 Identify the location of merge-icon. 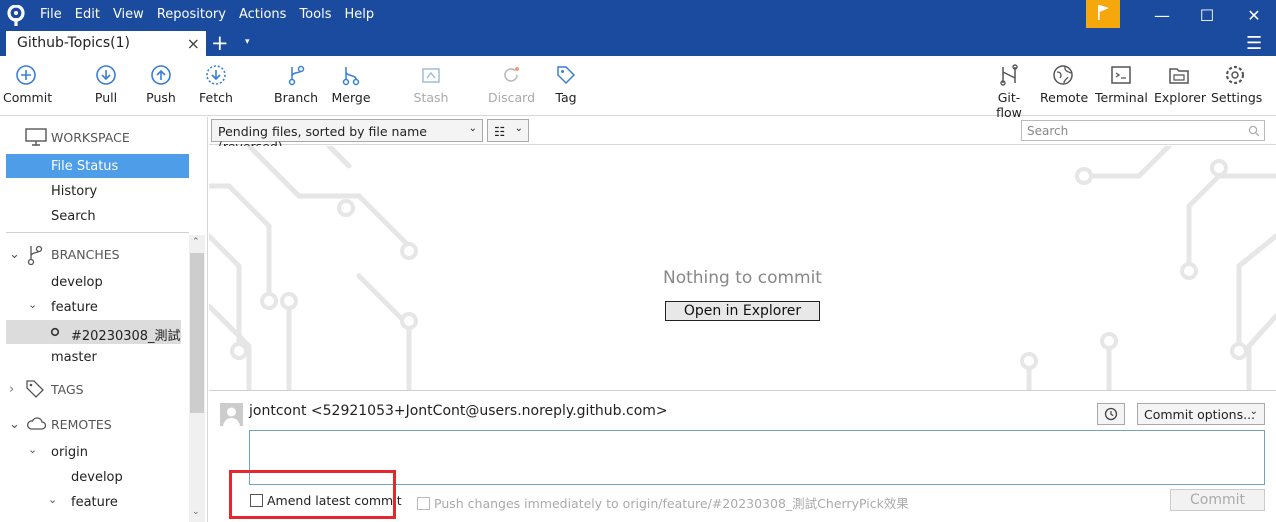
(351, 76).